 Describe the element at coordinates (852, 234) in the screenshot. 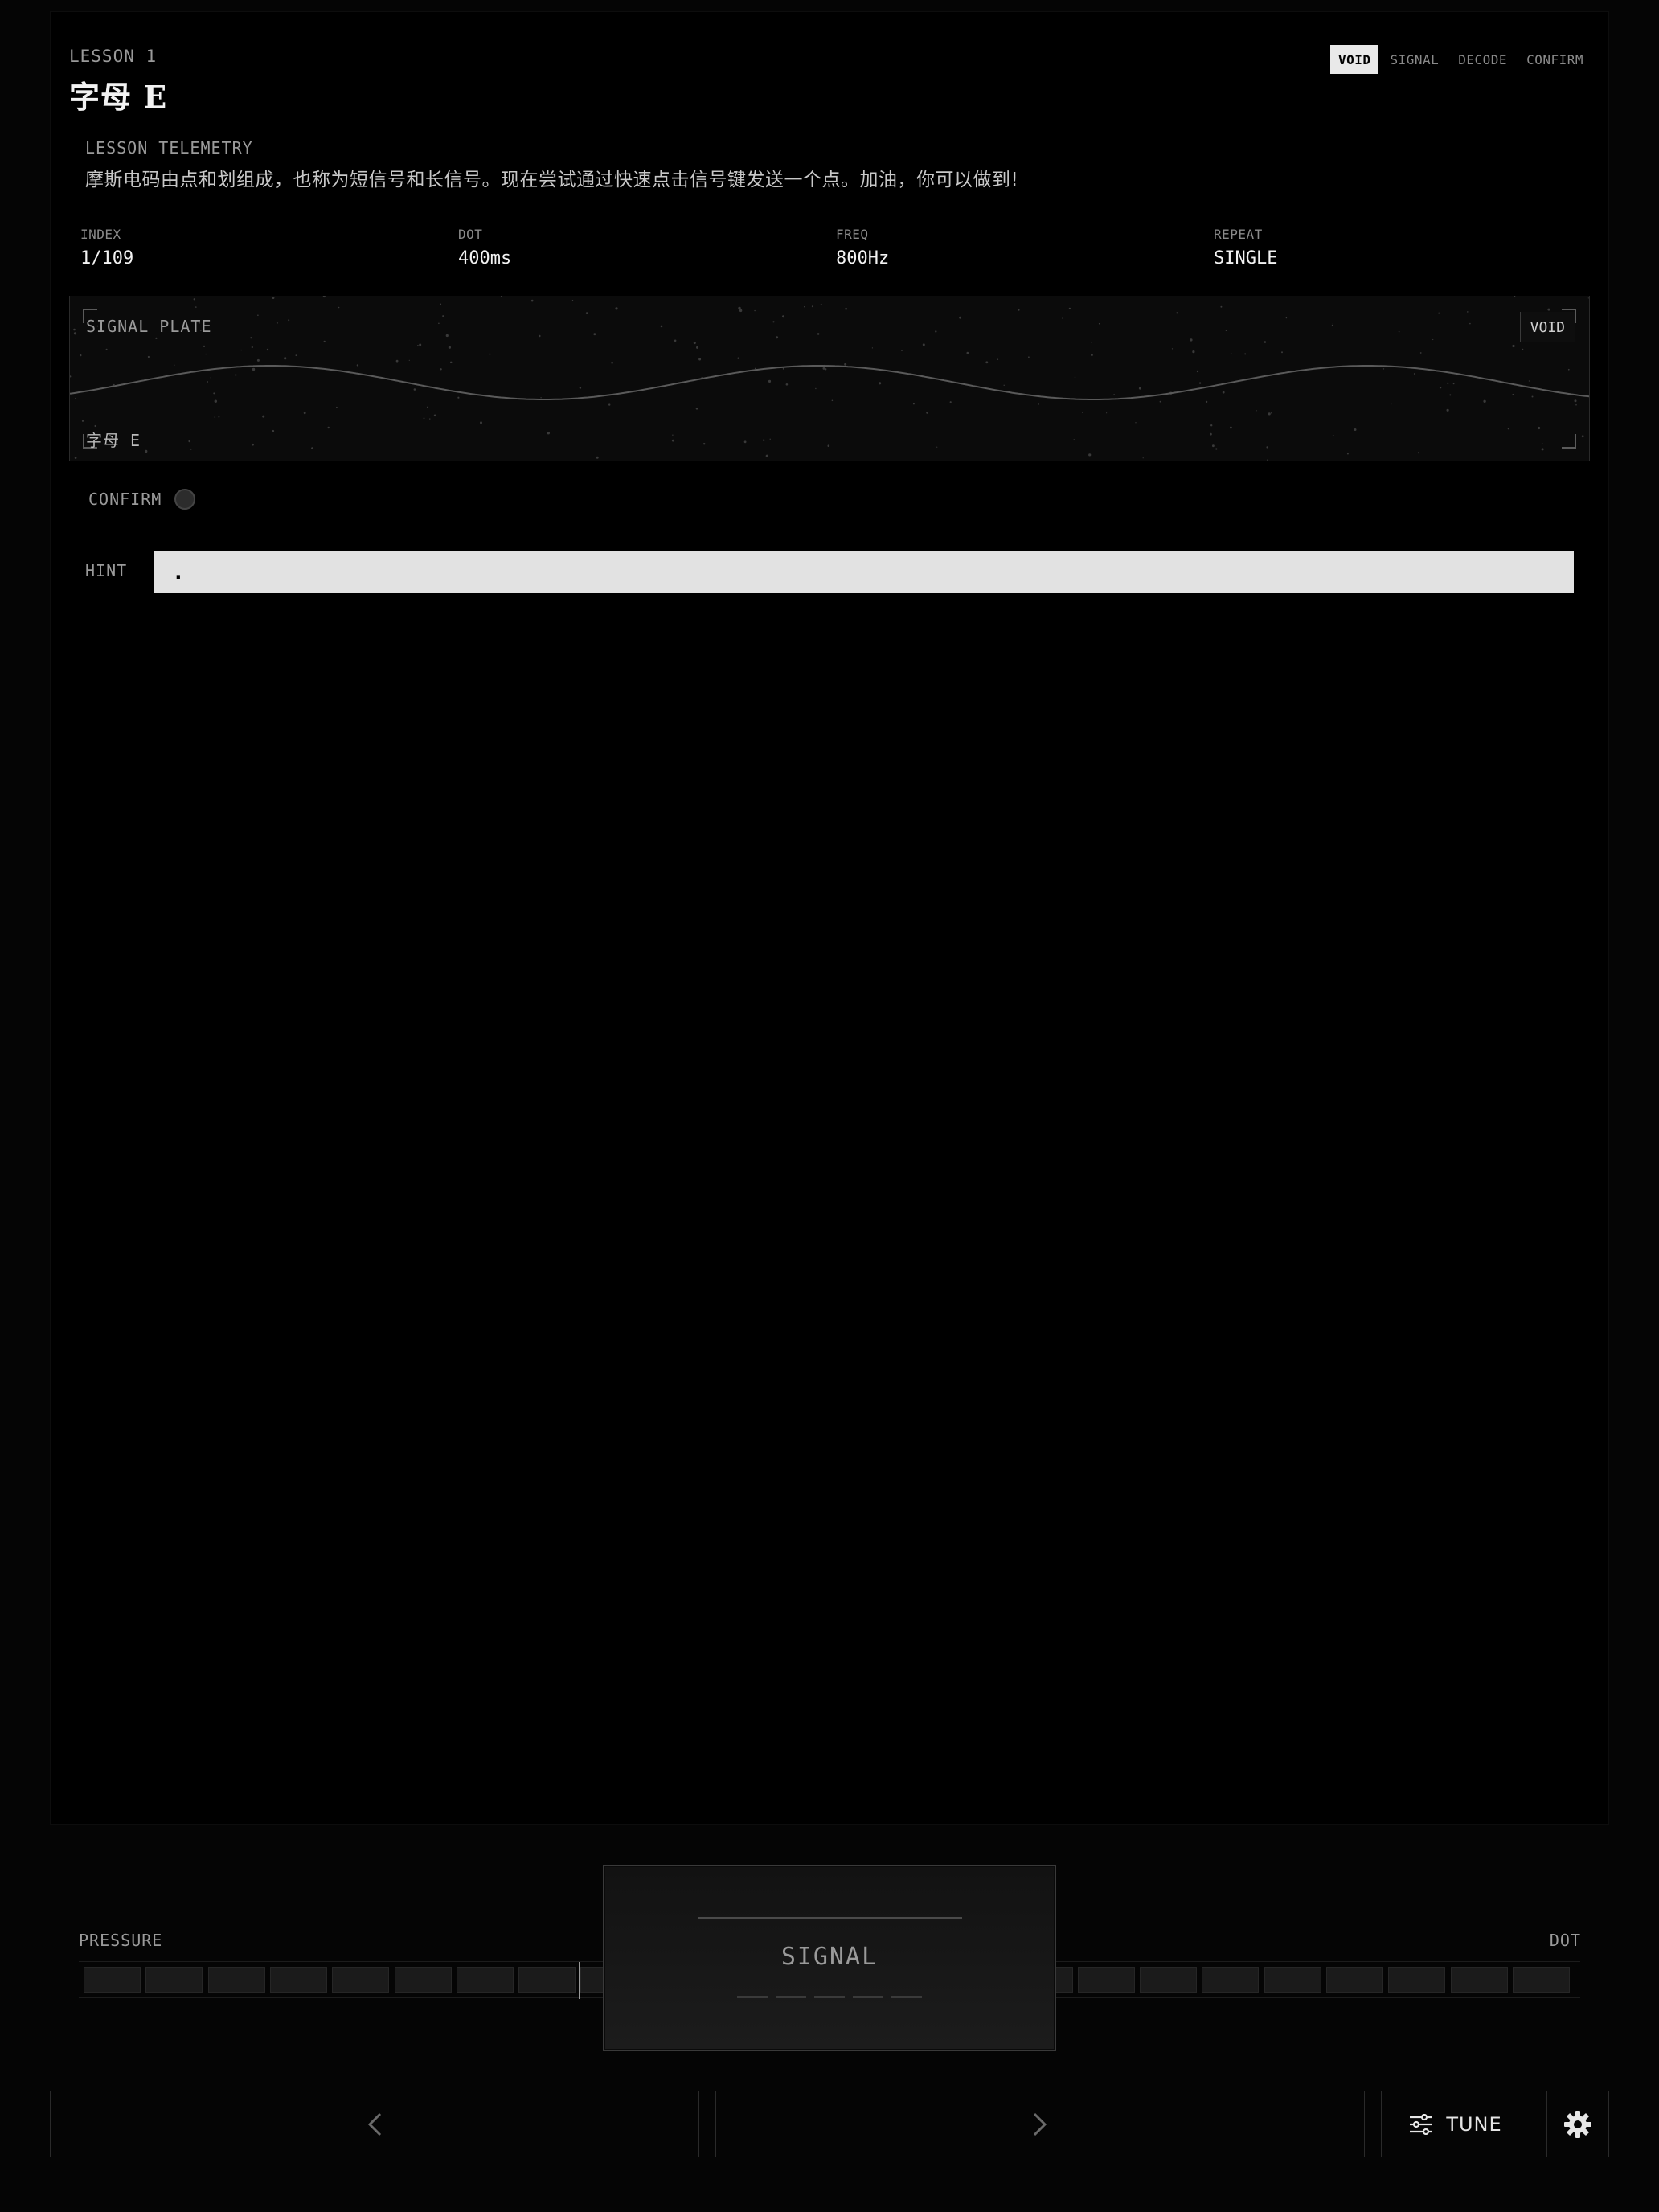

I see `stat-label: FREQ` at that location.